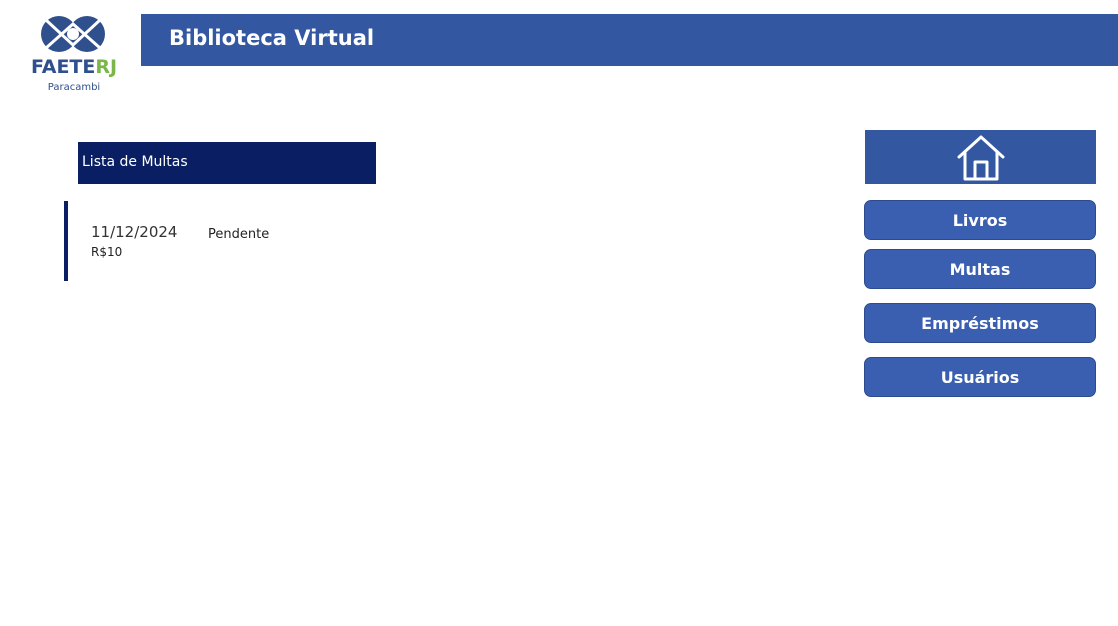  What do you see at coordinates (107, 252) in the screenshot?
I see `fine-amount: R$10` at bounding box center [107, 252].